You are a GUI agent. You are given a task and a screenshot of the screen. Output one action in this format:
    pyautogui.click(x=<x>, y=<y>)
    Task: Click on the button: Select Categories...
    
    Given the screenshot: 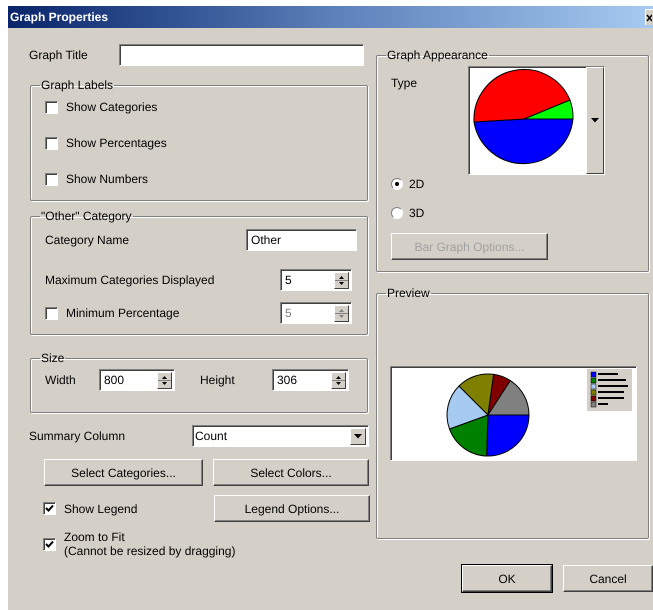 What is the action you would take?
    pyautogui.click(x=123, y=472)
    